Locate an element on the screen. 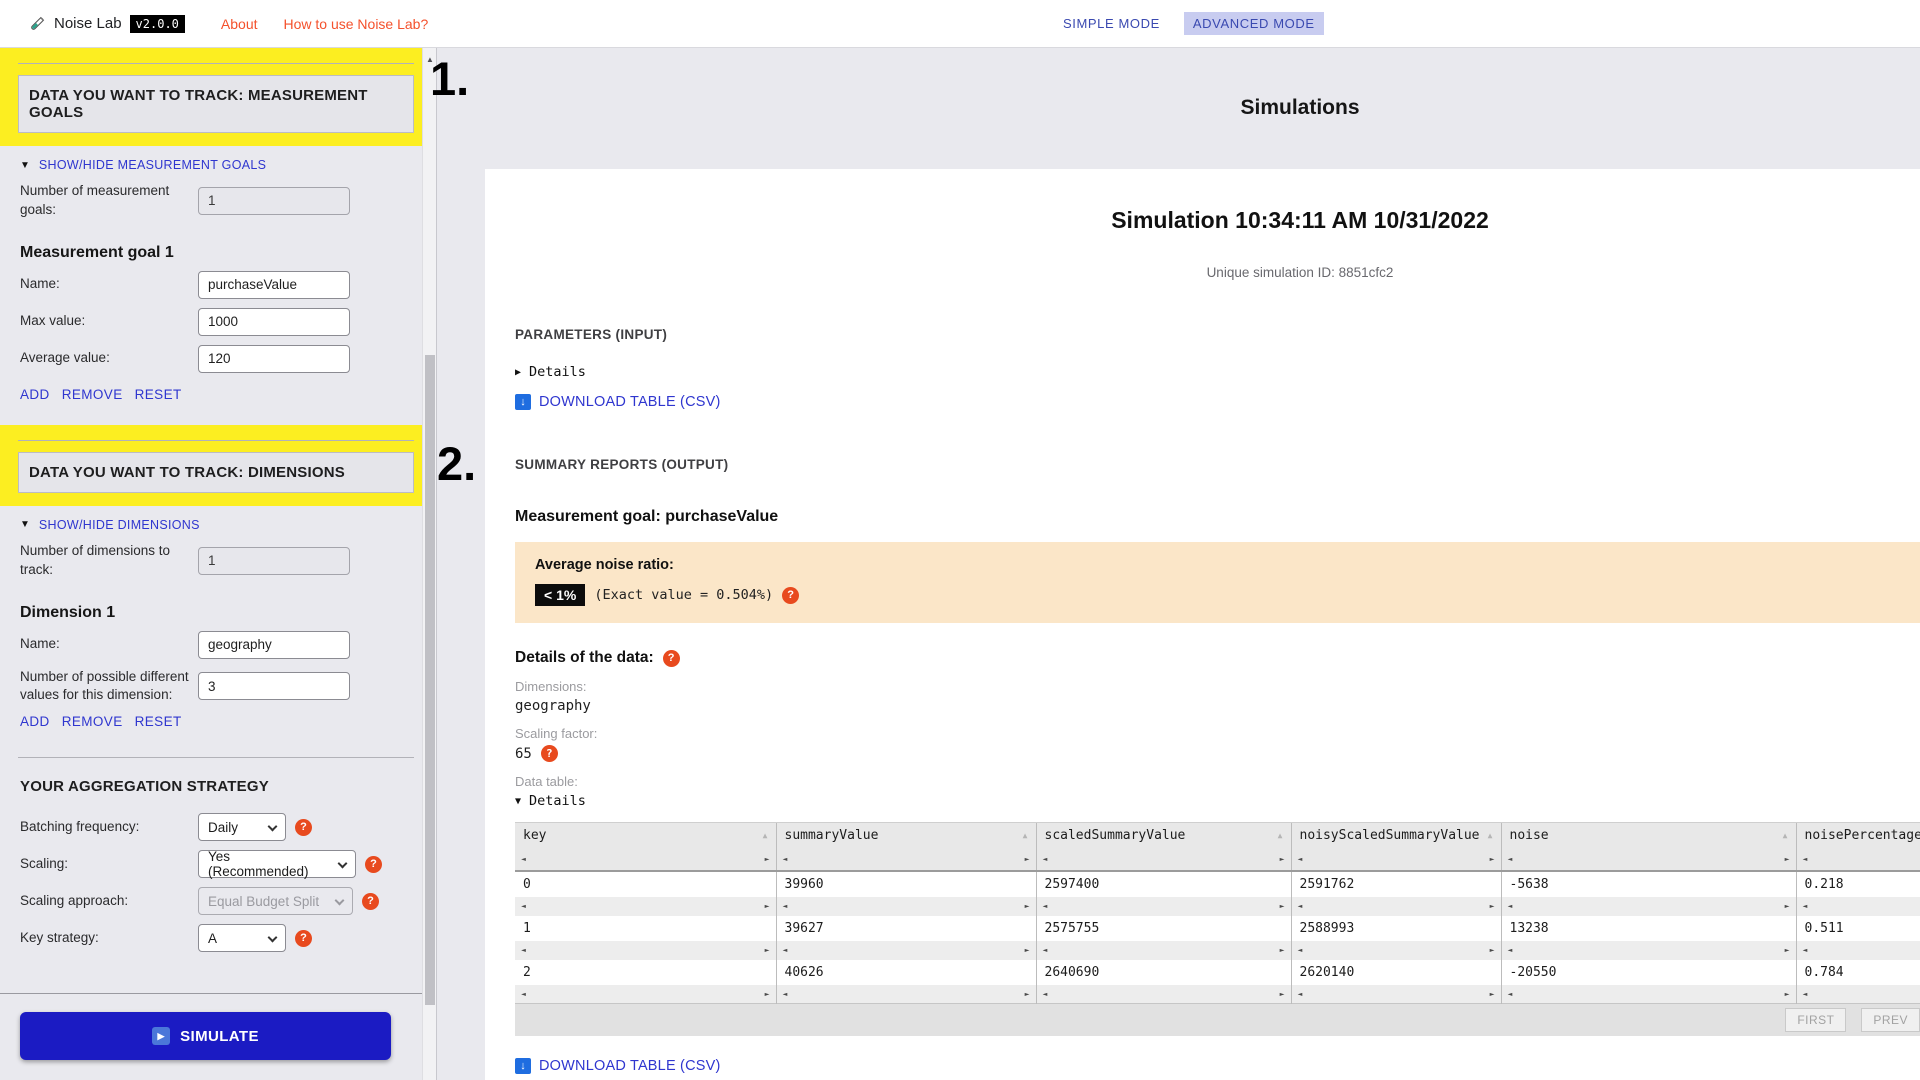 The image size is (1920, 1080). add-dimension-button: ADD is located at coordinates (35, 721).